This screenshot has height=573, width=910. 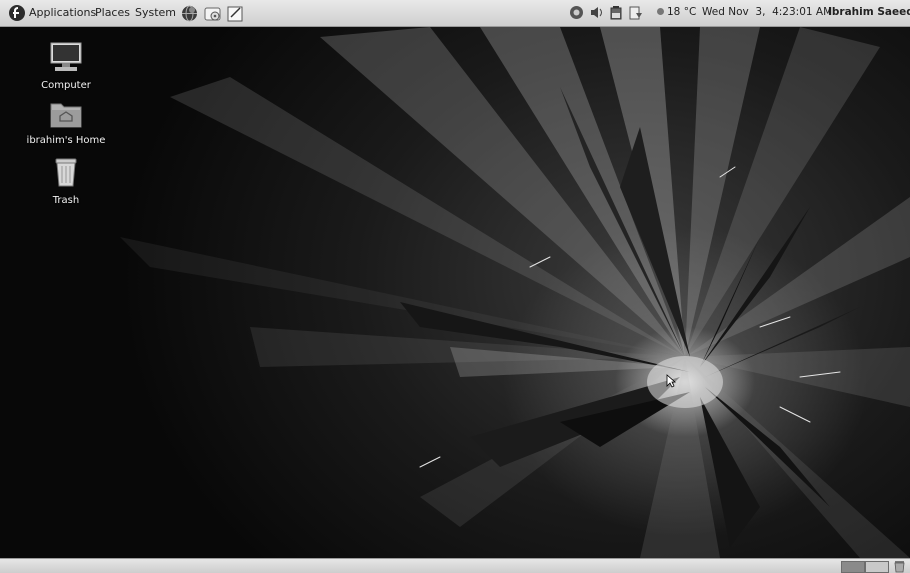 What do you see at coordinates (455, 565) in the screenshot?
I see `bottom-panel` at bounding box center [455, 565].